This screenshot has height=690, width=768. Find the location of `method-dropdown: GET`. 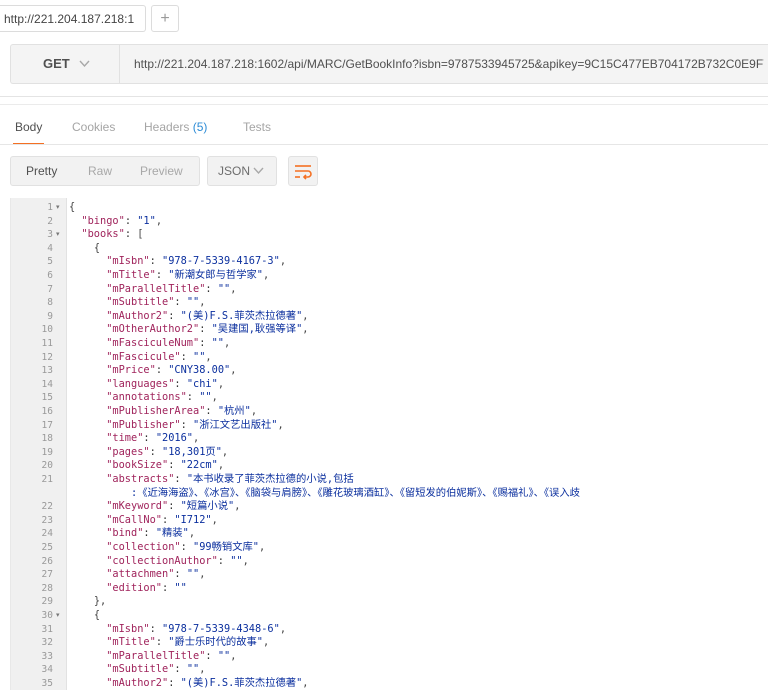

method-dropdown: GET is located at coordinates (65, 64).